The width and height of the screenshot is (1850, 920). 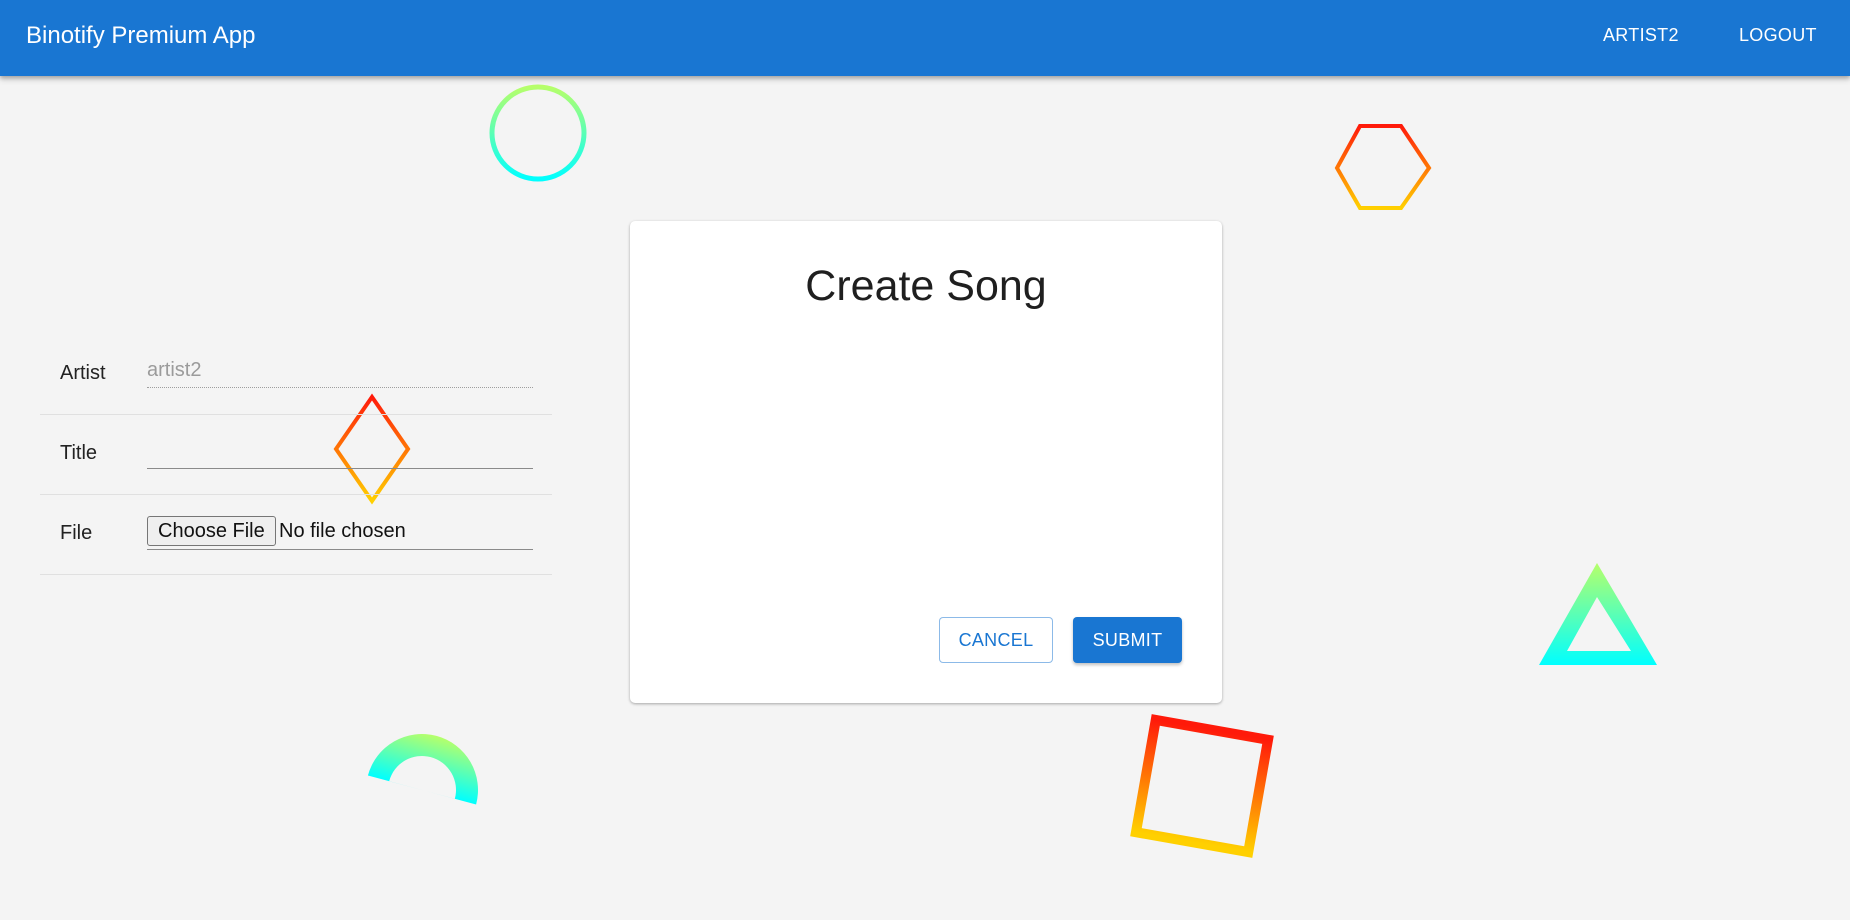 What do you see at coordinates (340, 370) in the screenshot?
I see `artist-field` at bounding box center [340, 370].